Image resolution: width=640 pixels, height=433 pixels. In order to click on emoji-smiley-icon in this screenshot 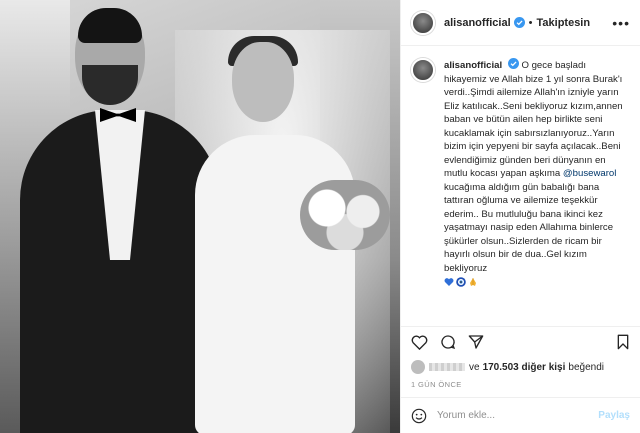, I will do `click(419, 416)`.